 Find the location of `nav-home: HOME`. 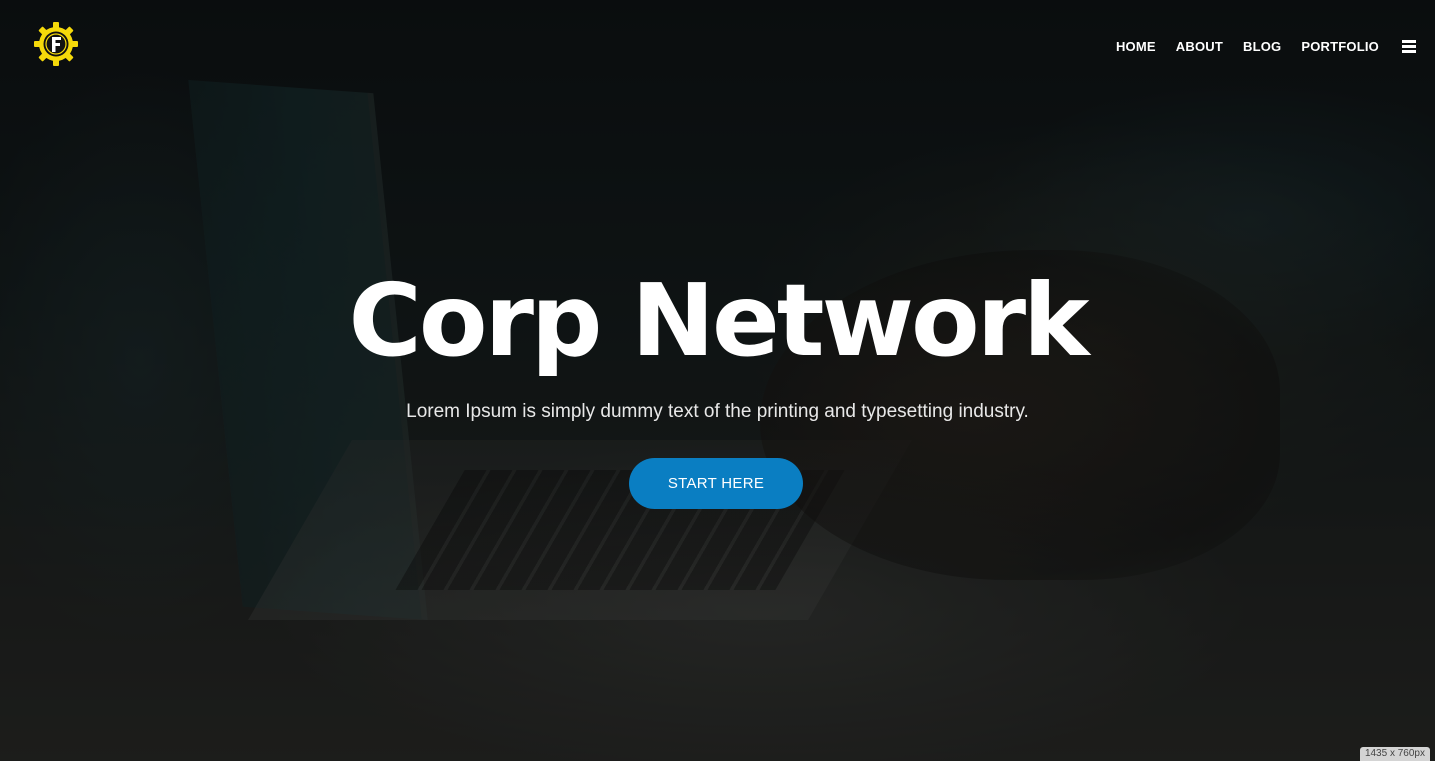

nav-home: HOME is located at coordinates (1136, 47).